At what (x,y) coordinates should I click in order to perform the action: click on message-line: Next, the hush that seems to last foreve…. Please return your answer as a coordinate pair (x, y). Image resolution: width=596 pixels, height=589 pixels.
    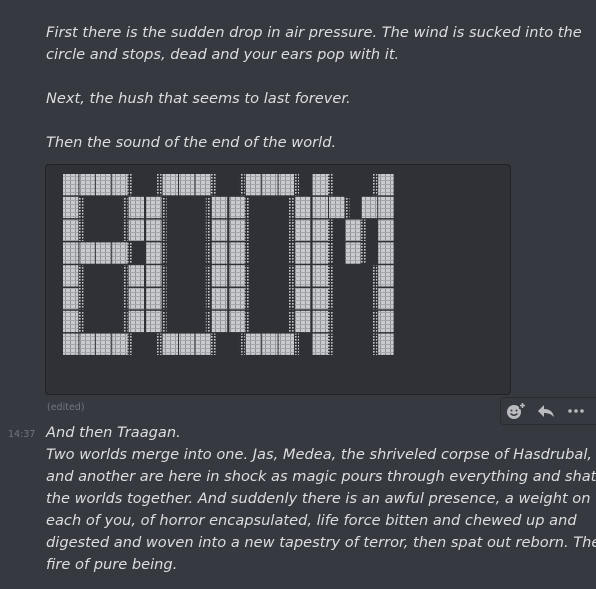
    Looking at the image, I should click on (198, 98).